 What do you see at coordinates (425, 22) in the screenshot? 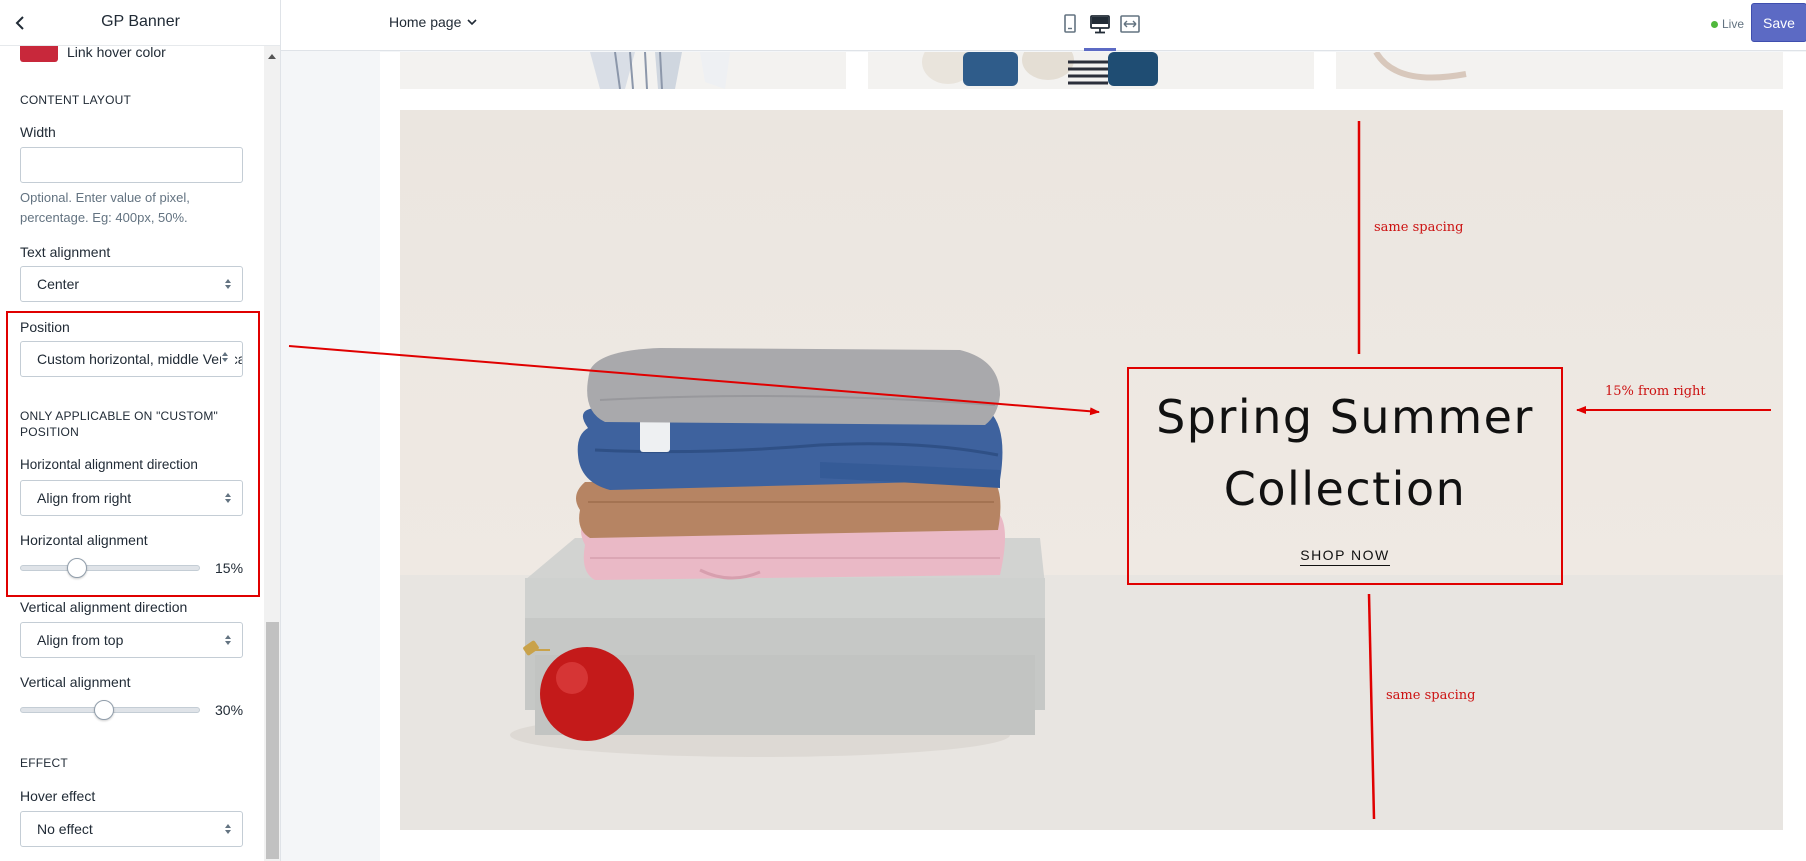
I see `page-selector-label: Home page` at bounding box center [425, 22].